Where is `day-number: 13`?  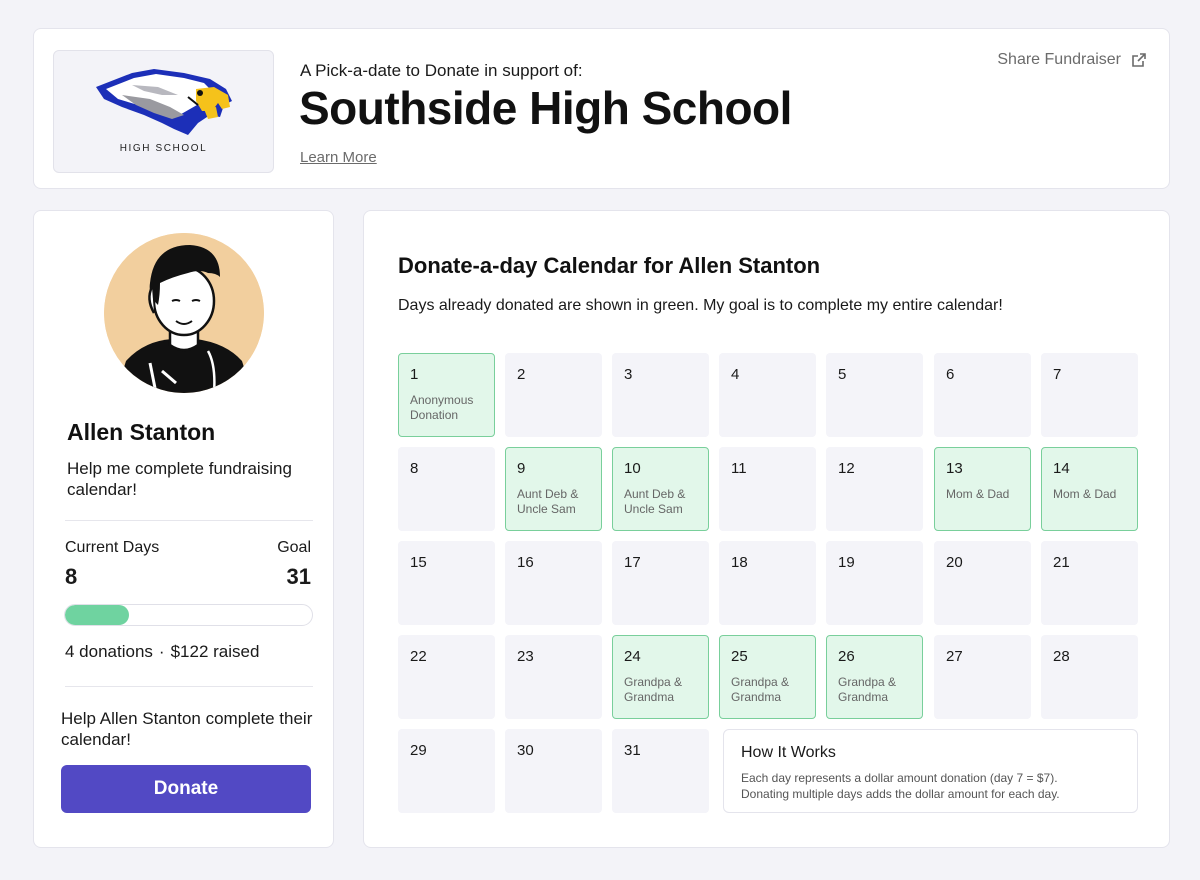 day-number: 13 is located at coordinates (954, 468).